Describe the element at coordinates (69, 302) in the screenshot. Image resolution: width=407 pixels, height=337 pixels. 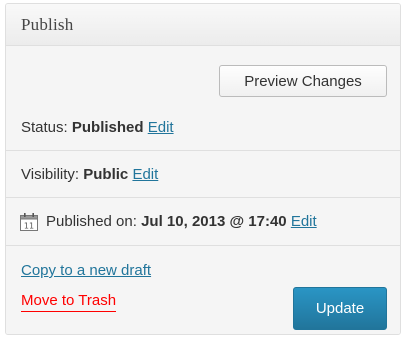
I see `move-to-trash-link: Move to Trash` at that location.